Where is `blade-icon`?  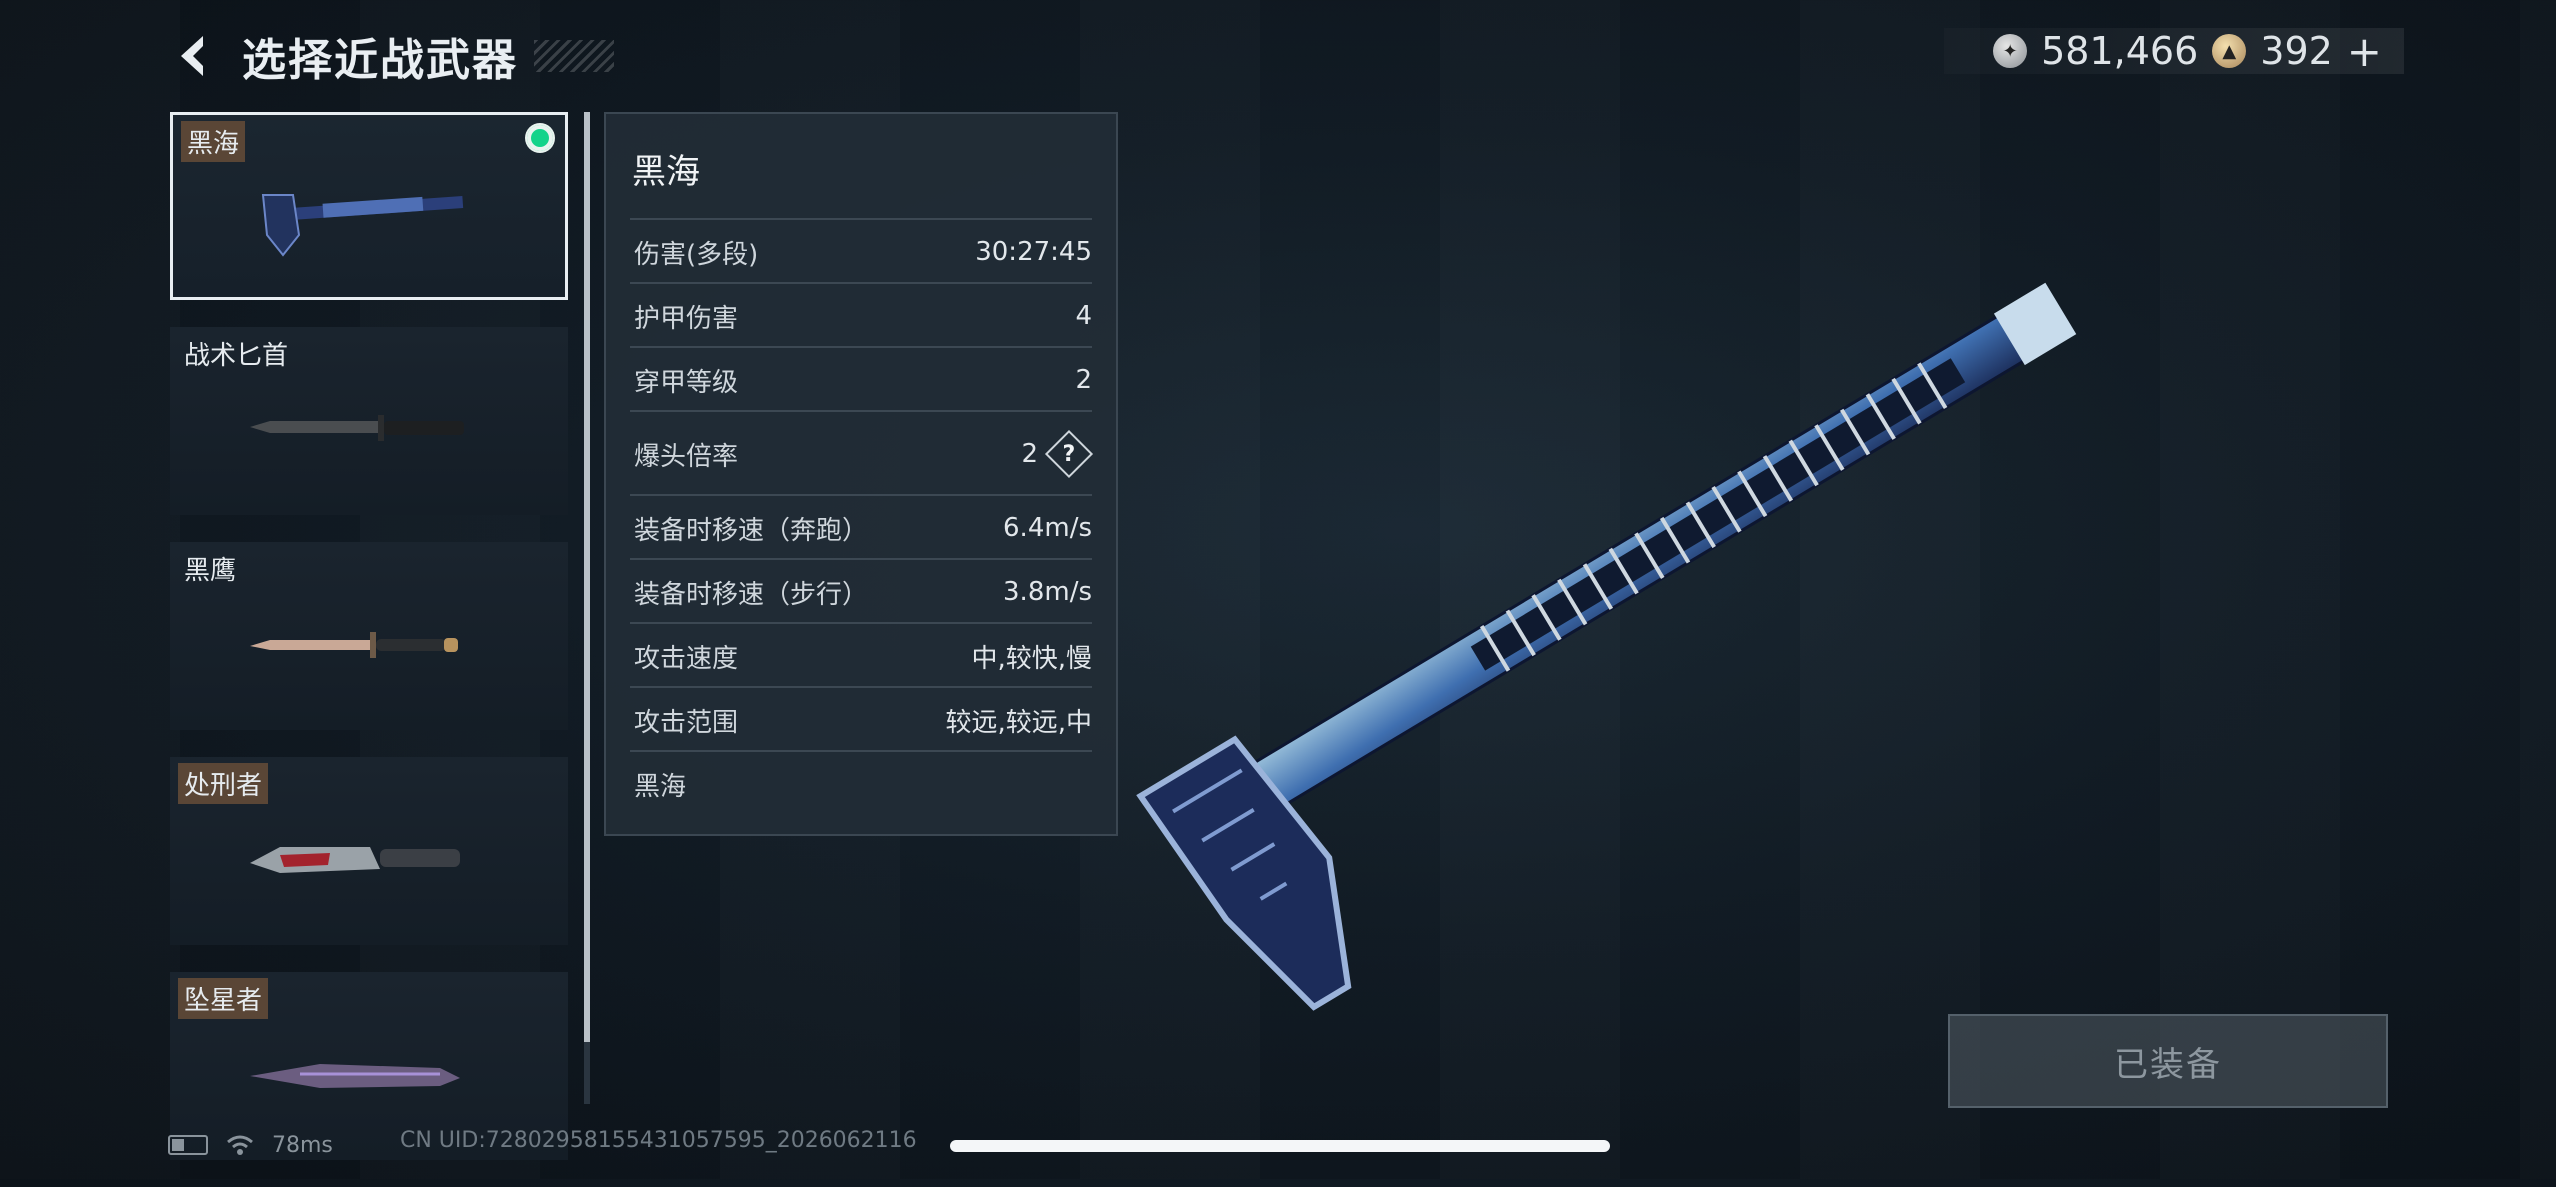
blade-icon is located at coordinates (355, 1076).